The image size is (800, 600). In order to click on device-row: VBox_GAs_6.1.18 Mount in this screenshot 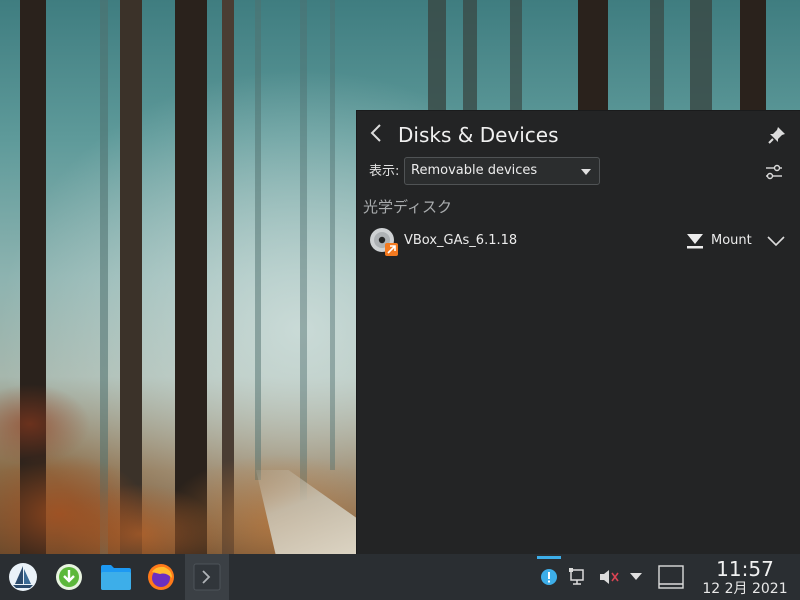, I will do `click(579, 241)`.